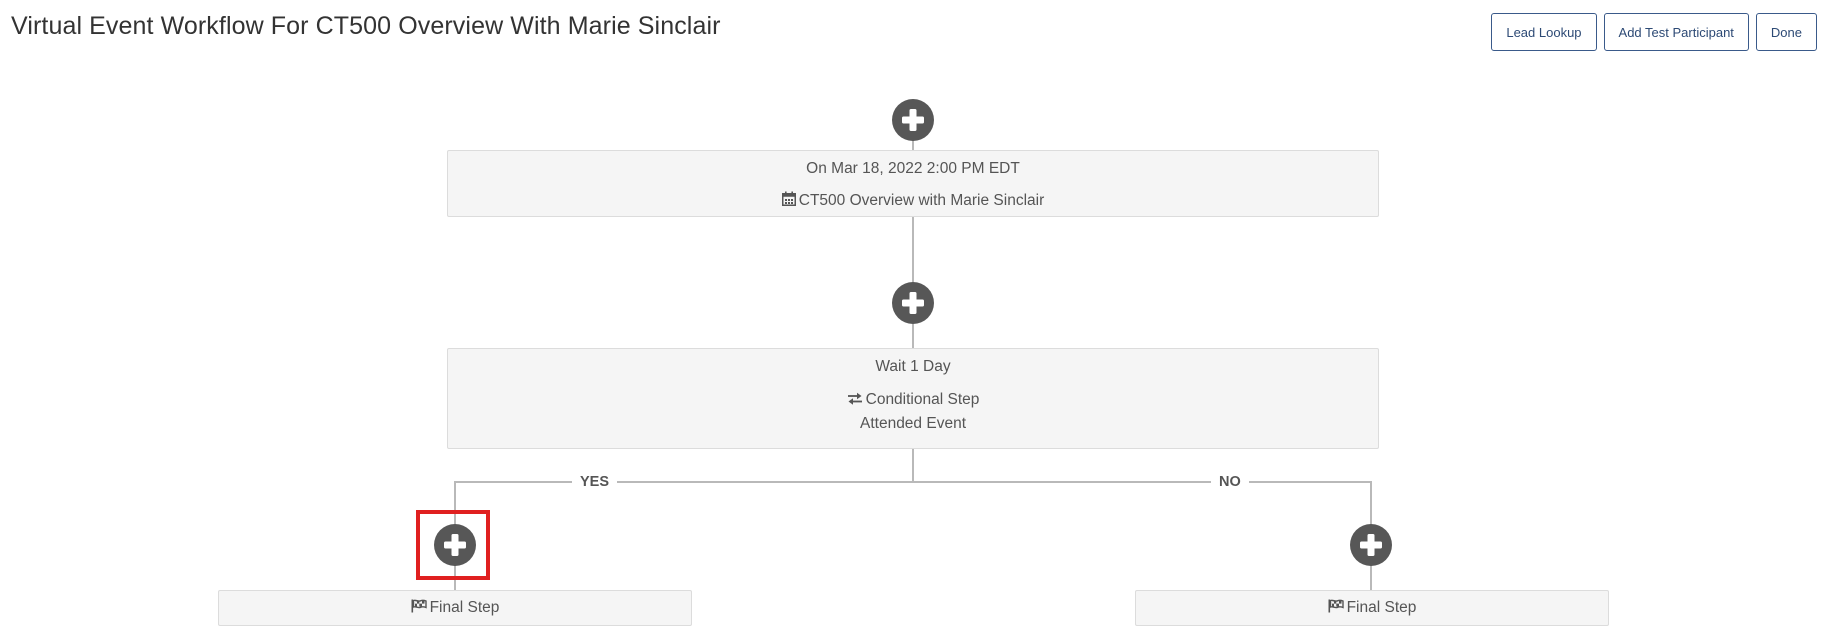 The image size is (1827, 637). I want to click on done-button: Done, so click(1786, 32).